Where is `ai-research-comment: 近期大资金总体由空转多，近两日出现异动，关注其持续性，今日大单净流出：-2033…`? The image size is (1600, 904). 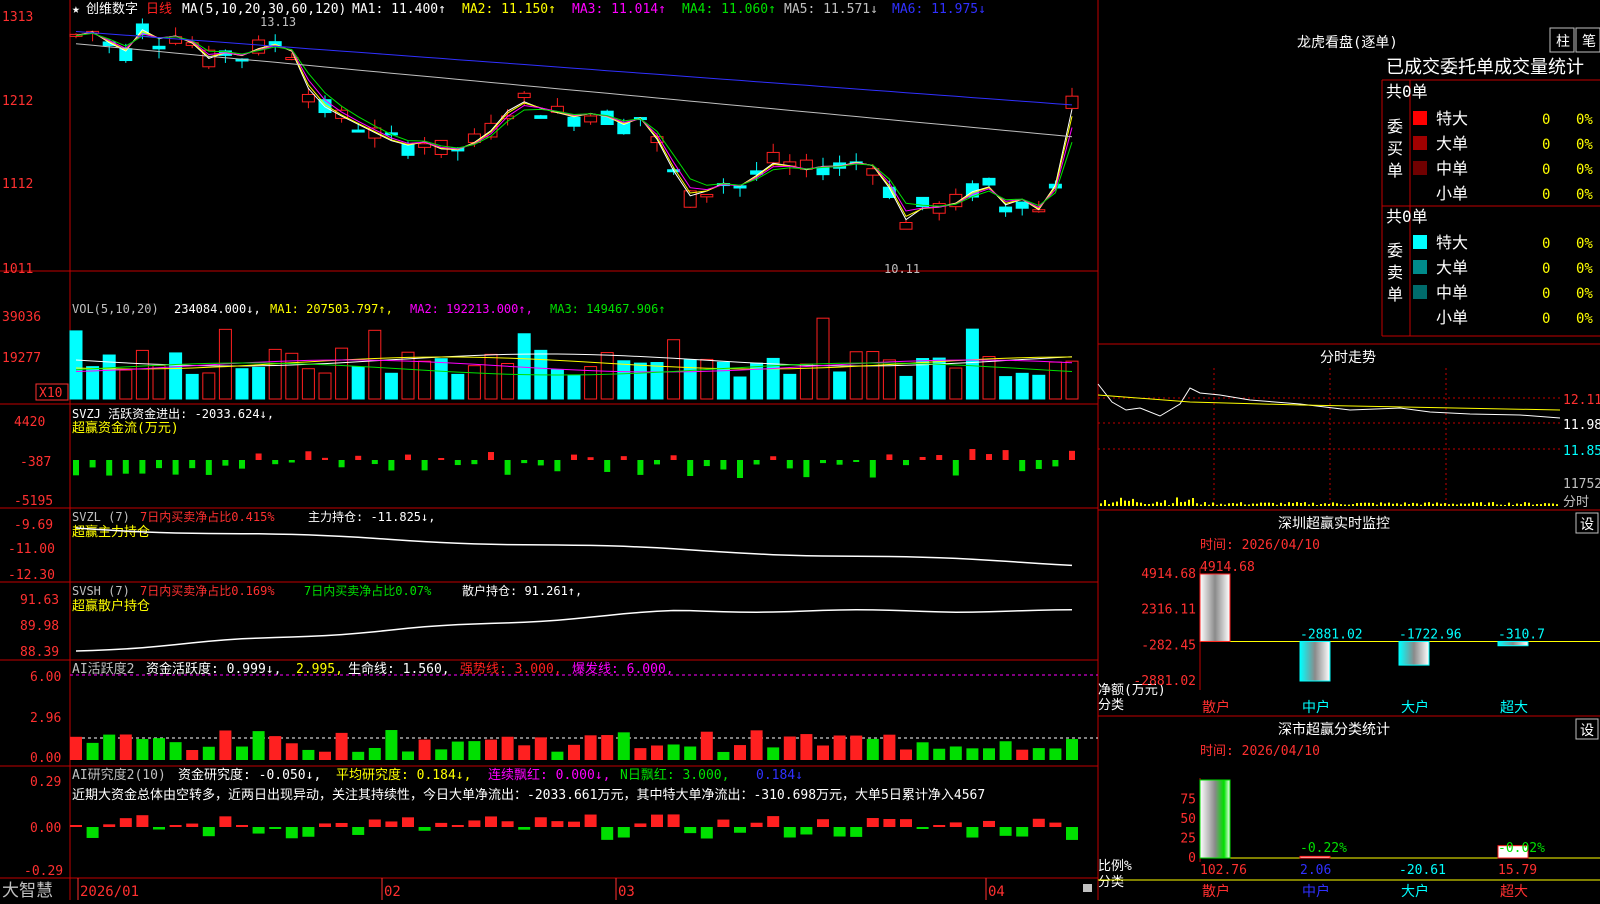
ai-research-comment: 近期大资金总体由空转多，近两日出现异动，关注其持续性，今日大单净流出：-2033… is located at coordinates (528, 795).